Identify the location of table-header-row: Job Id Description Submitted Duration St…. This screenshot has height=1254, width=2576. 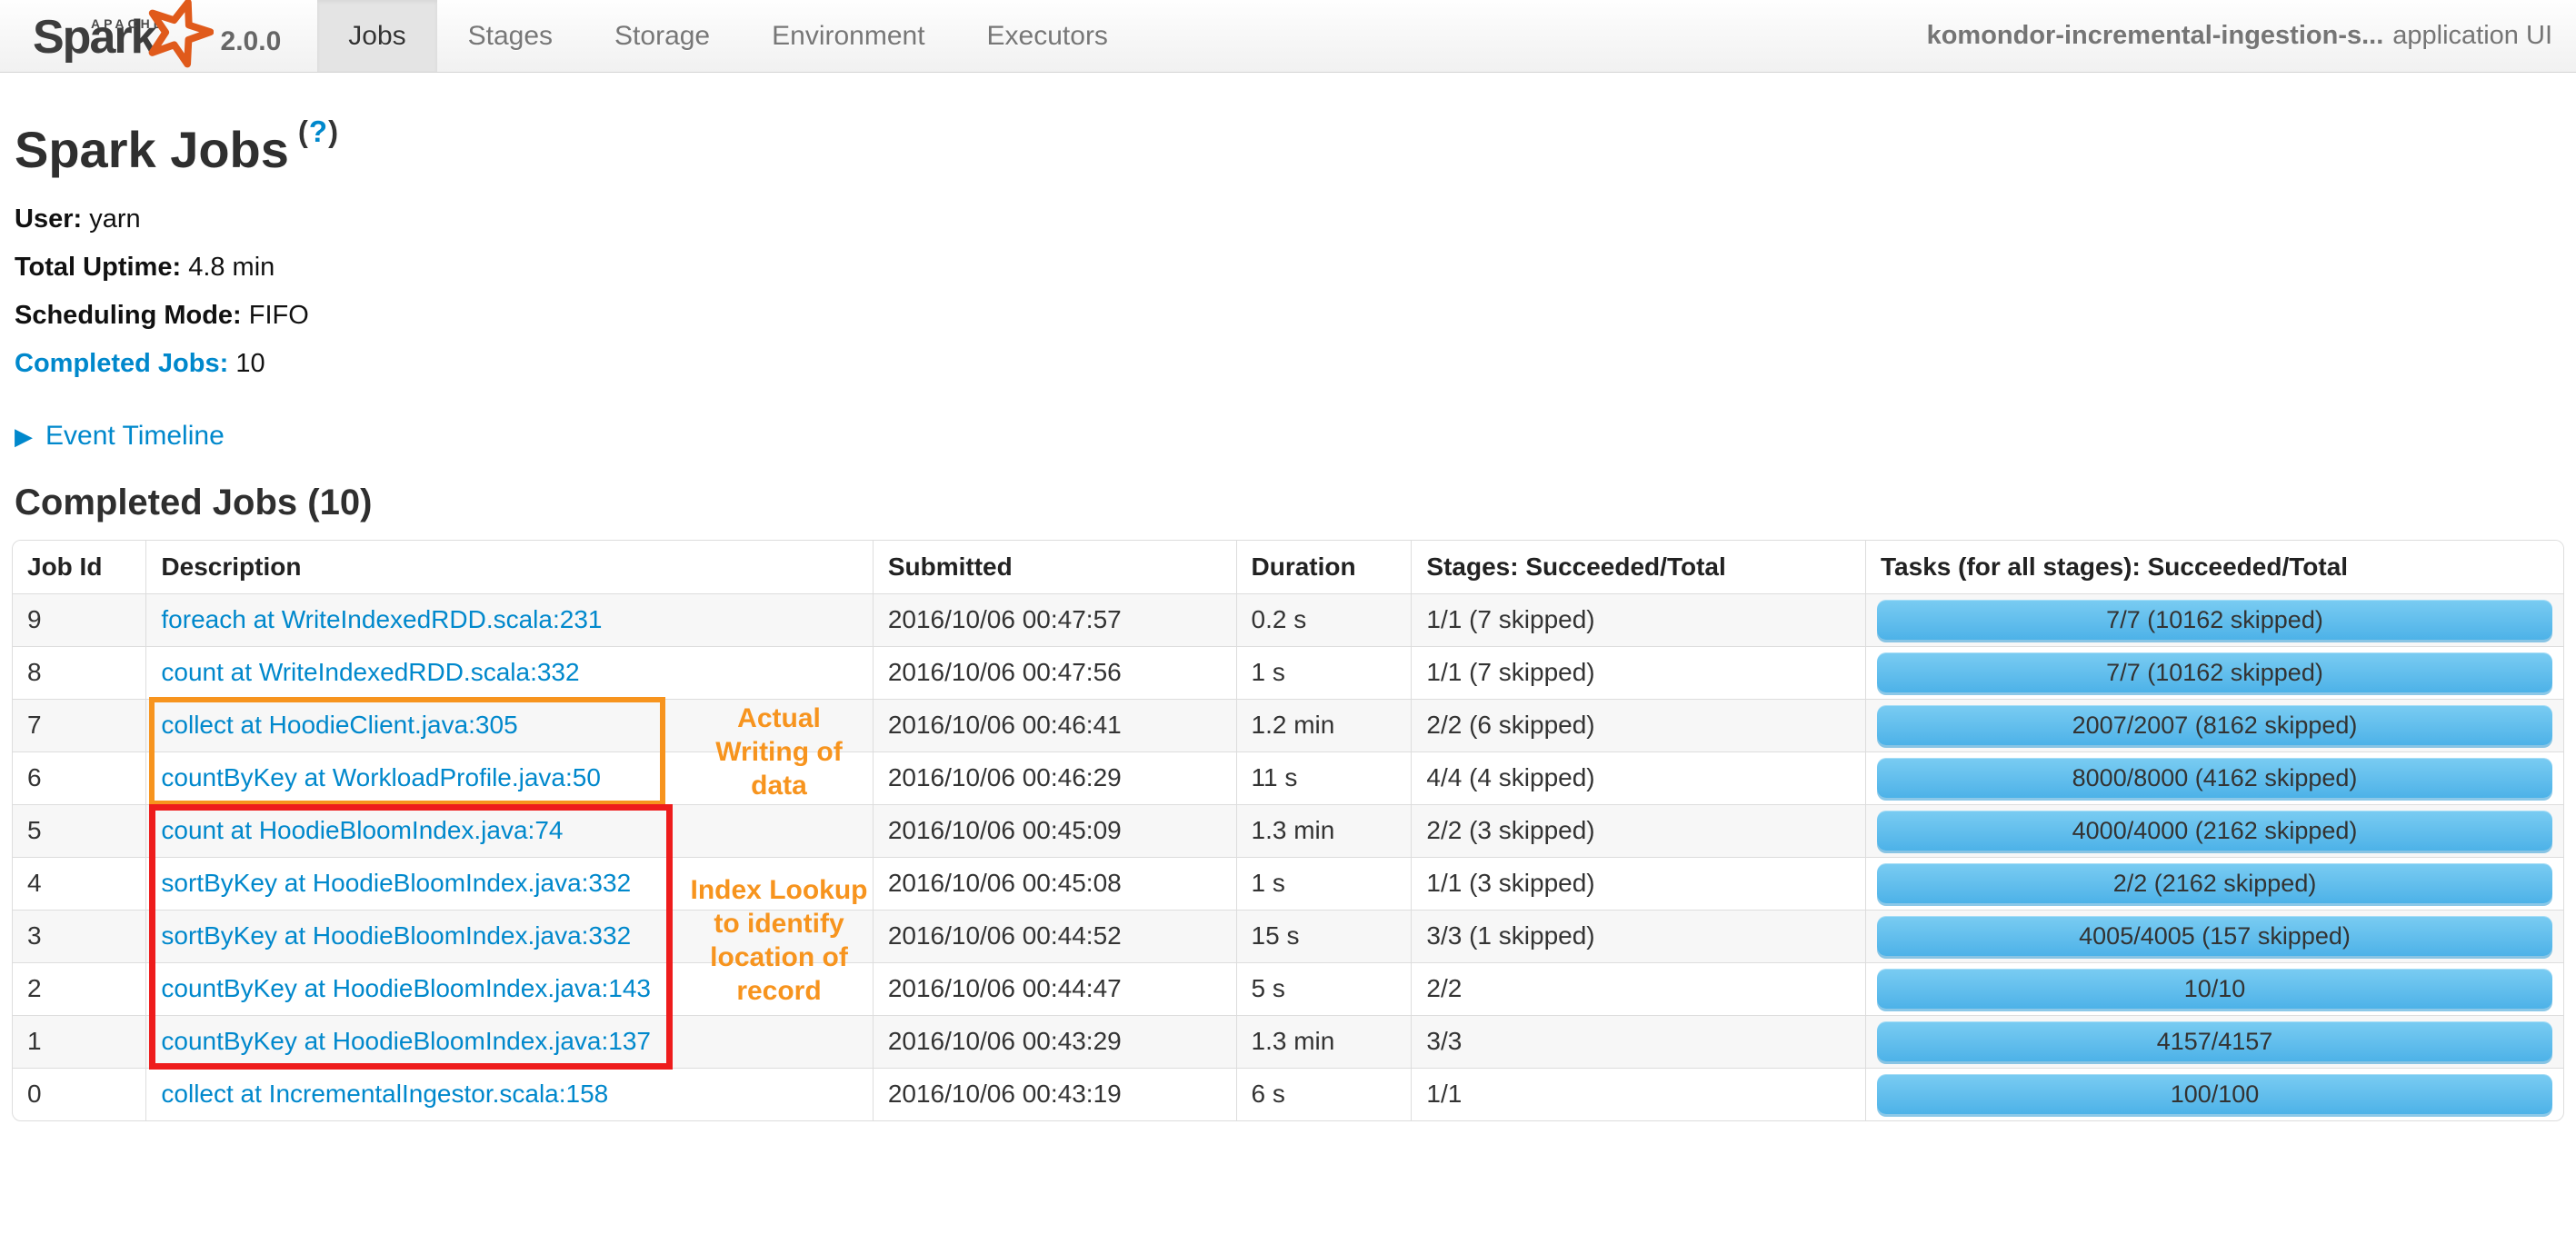
(1288, 567).